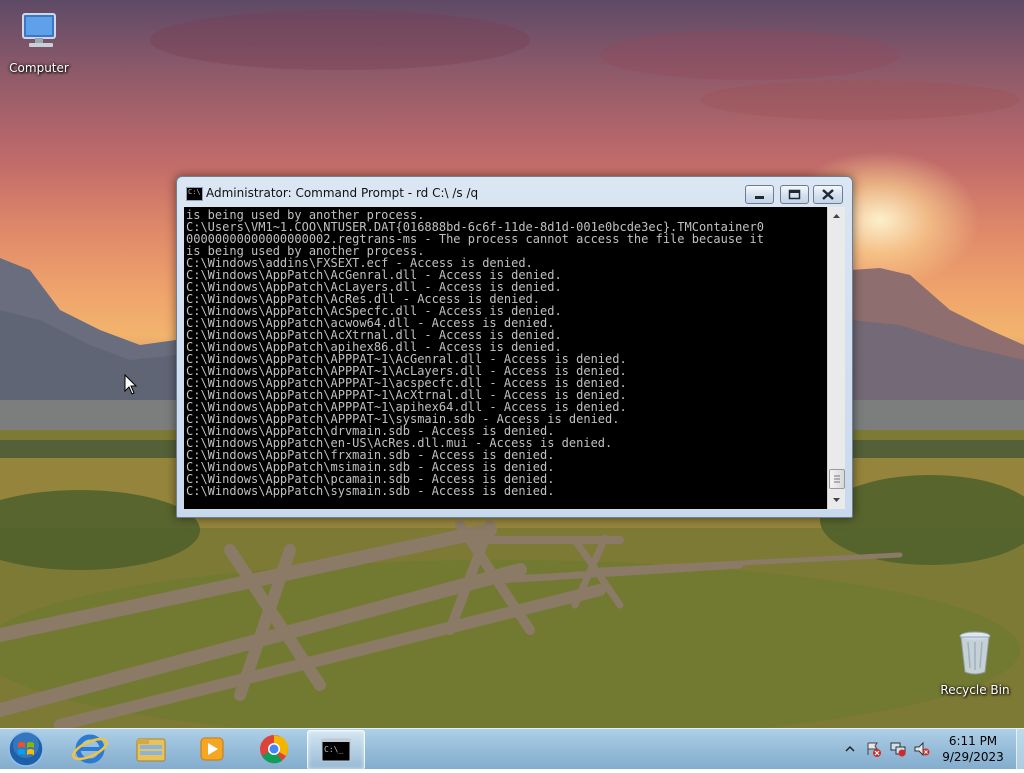 This screenshot has width=1024, height=773. I want to click on show-desktop-button, so click(1020, 749).